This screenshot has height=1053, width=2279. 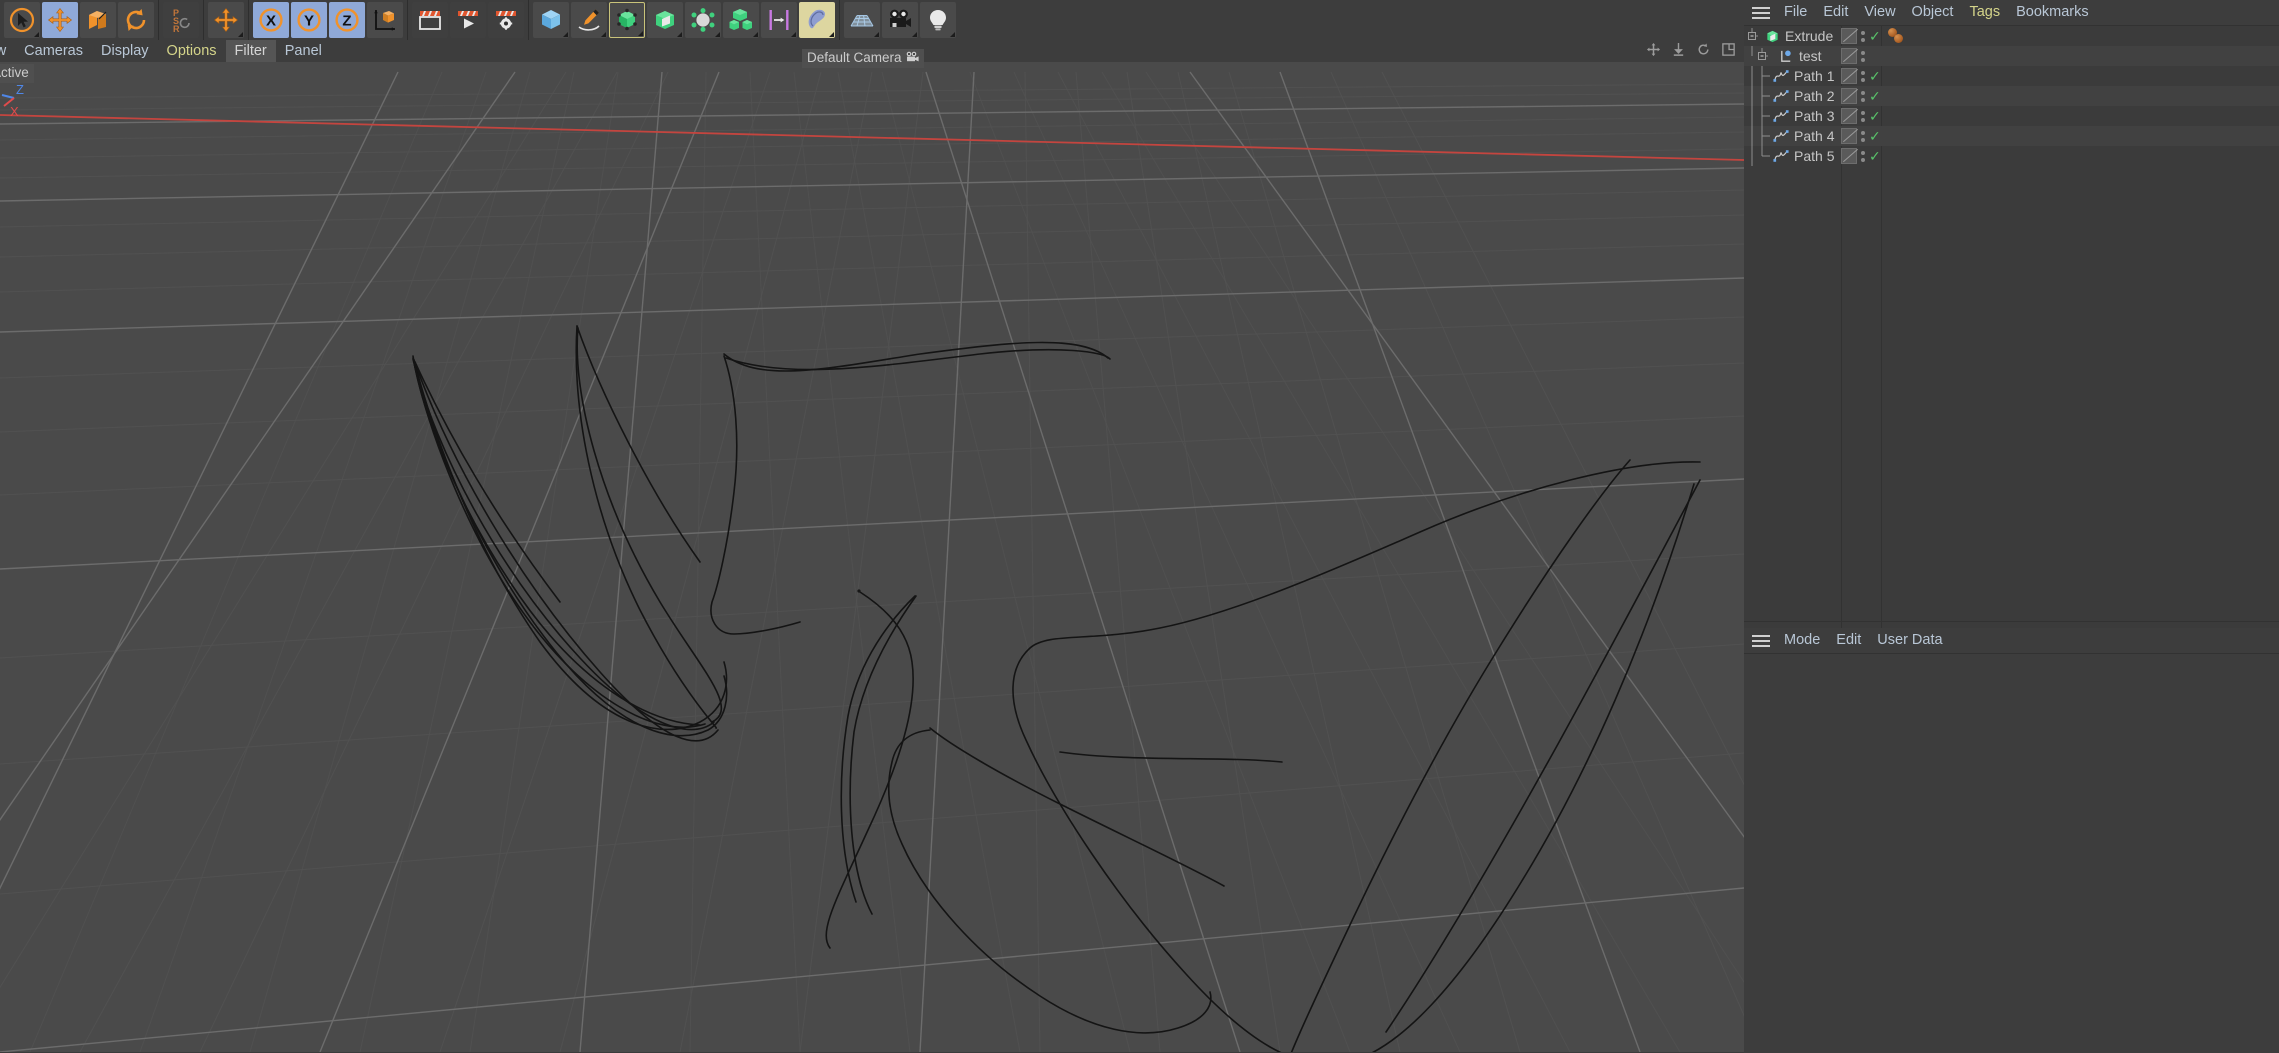 I want to click on object-row-path-5: Path 5 ✓, so click(x=2011, y=156).